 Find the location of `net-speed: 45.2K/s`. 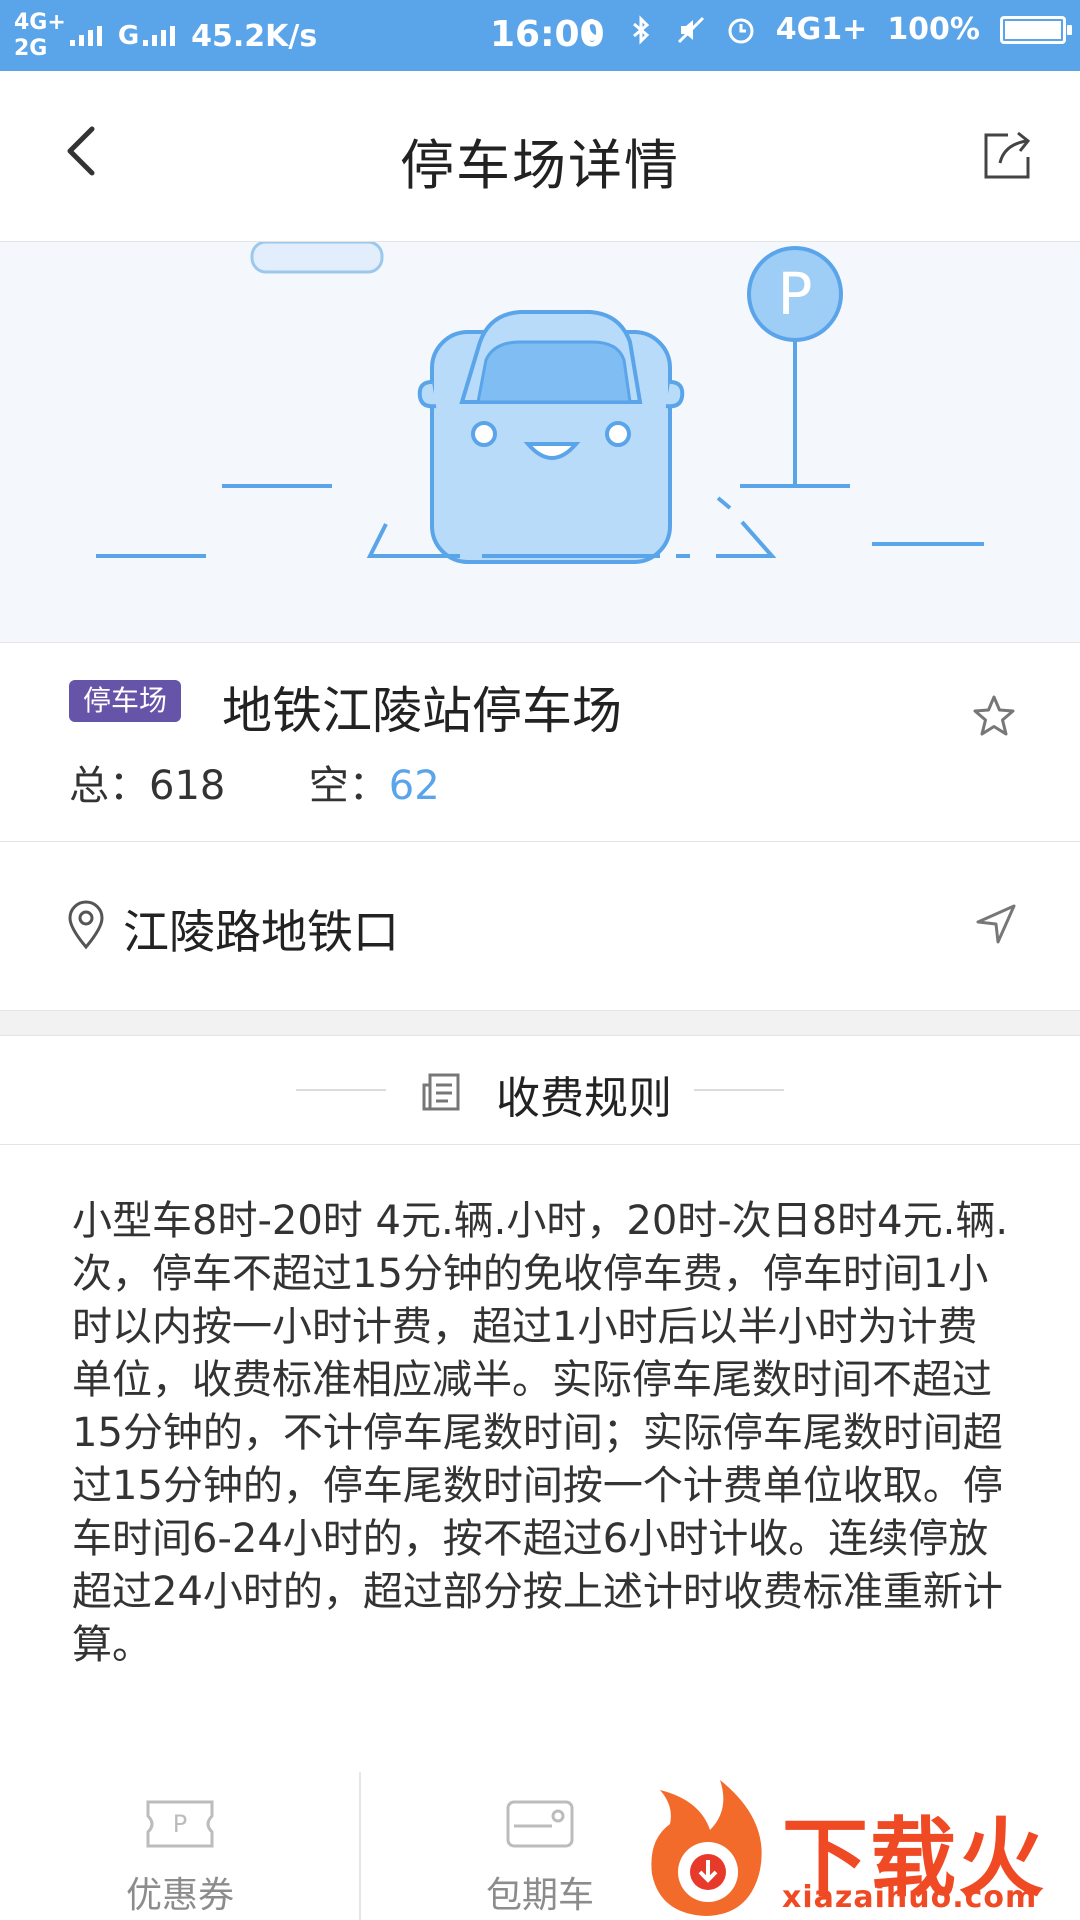

net-speed: 45.2K/s is located at coordinates (254, 36).